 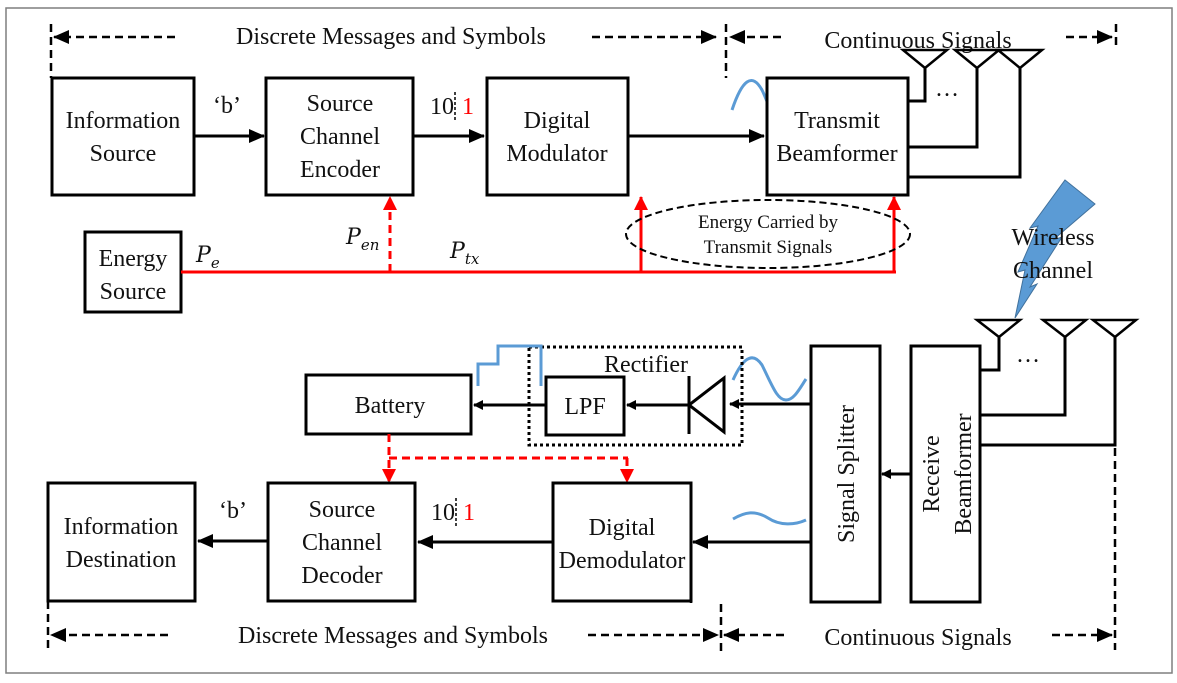 What do you see at coordinates (646, 365) in the screenshot?
I see `rectifier-label: Rectifier` at bounding box center [646, 365].